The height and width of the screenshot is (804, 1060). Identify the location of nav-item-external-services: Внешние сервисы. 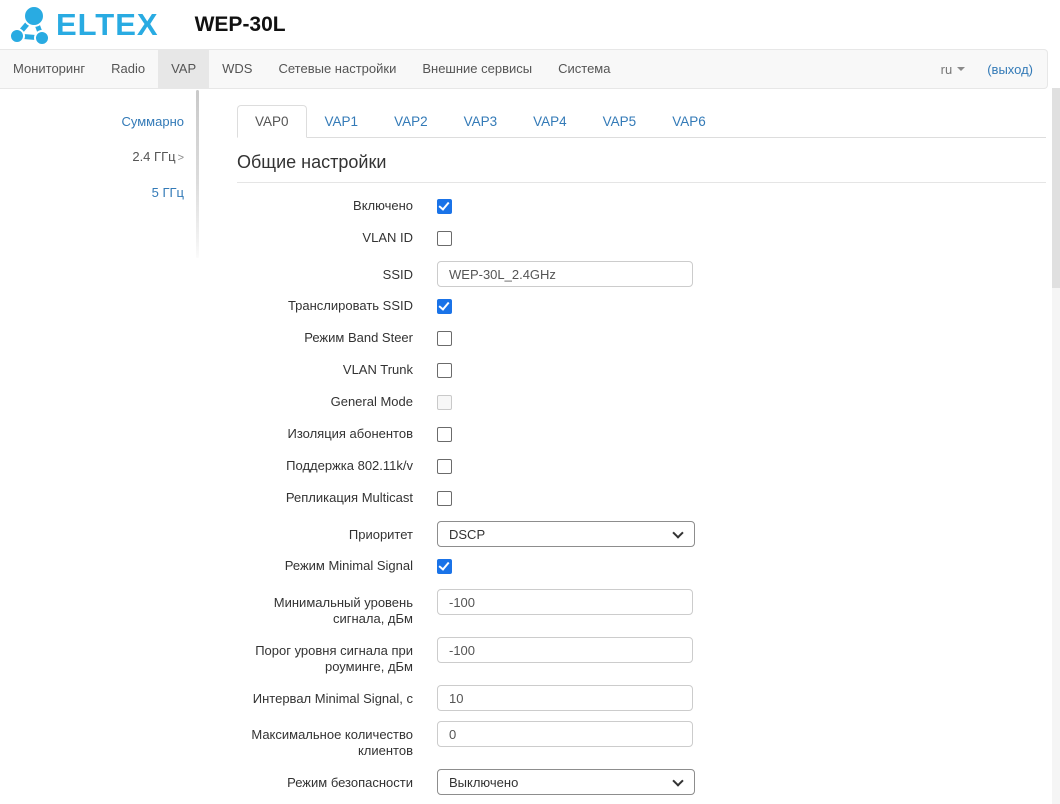
(477, 69).